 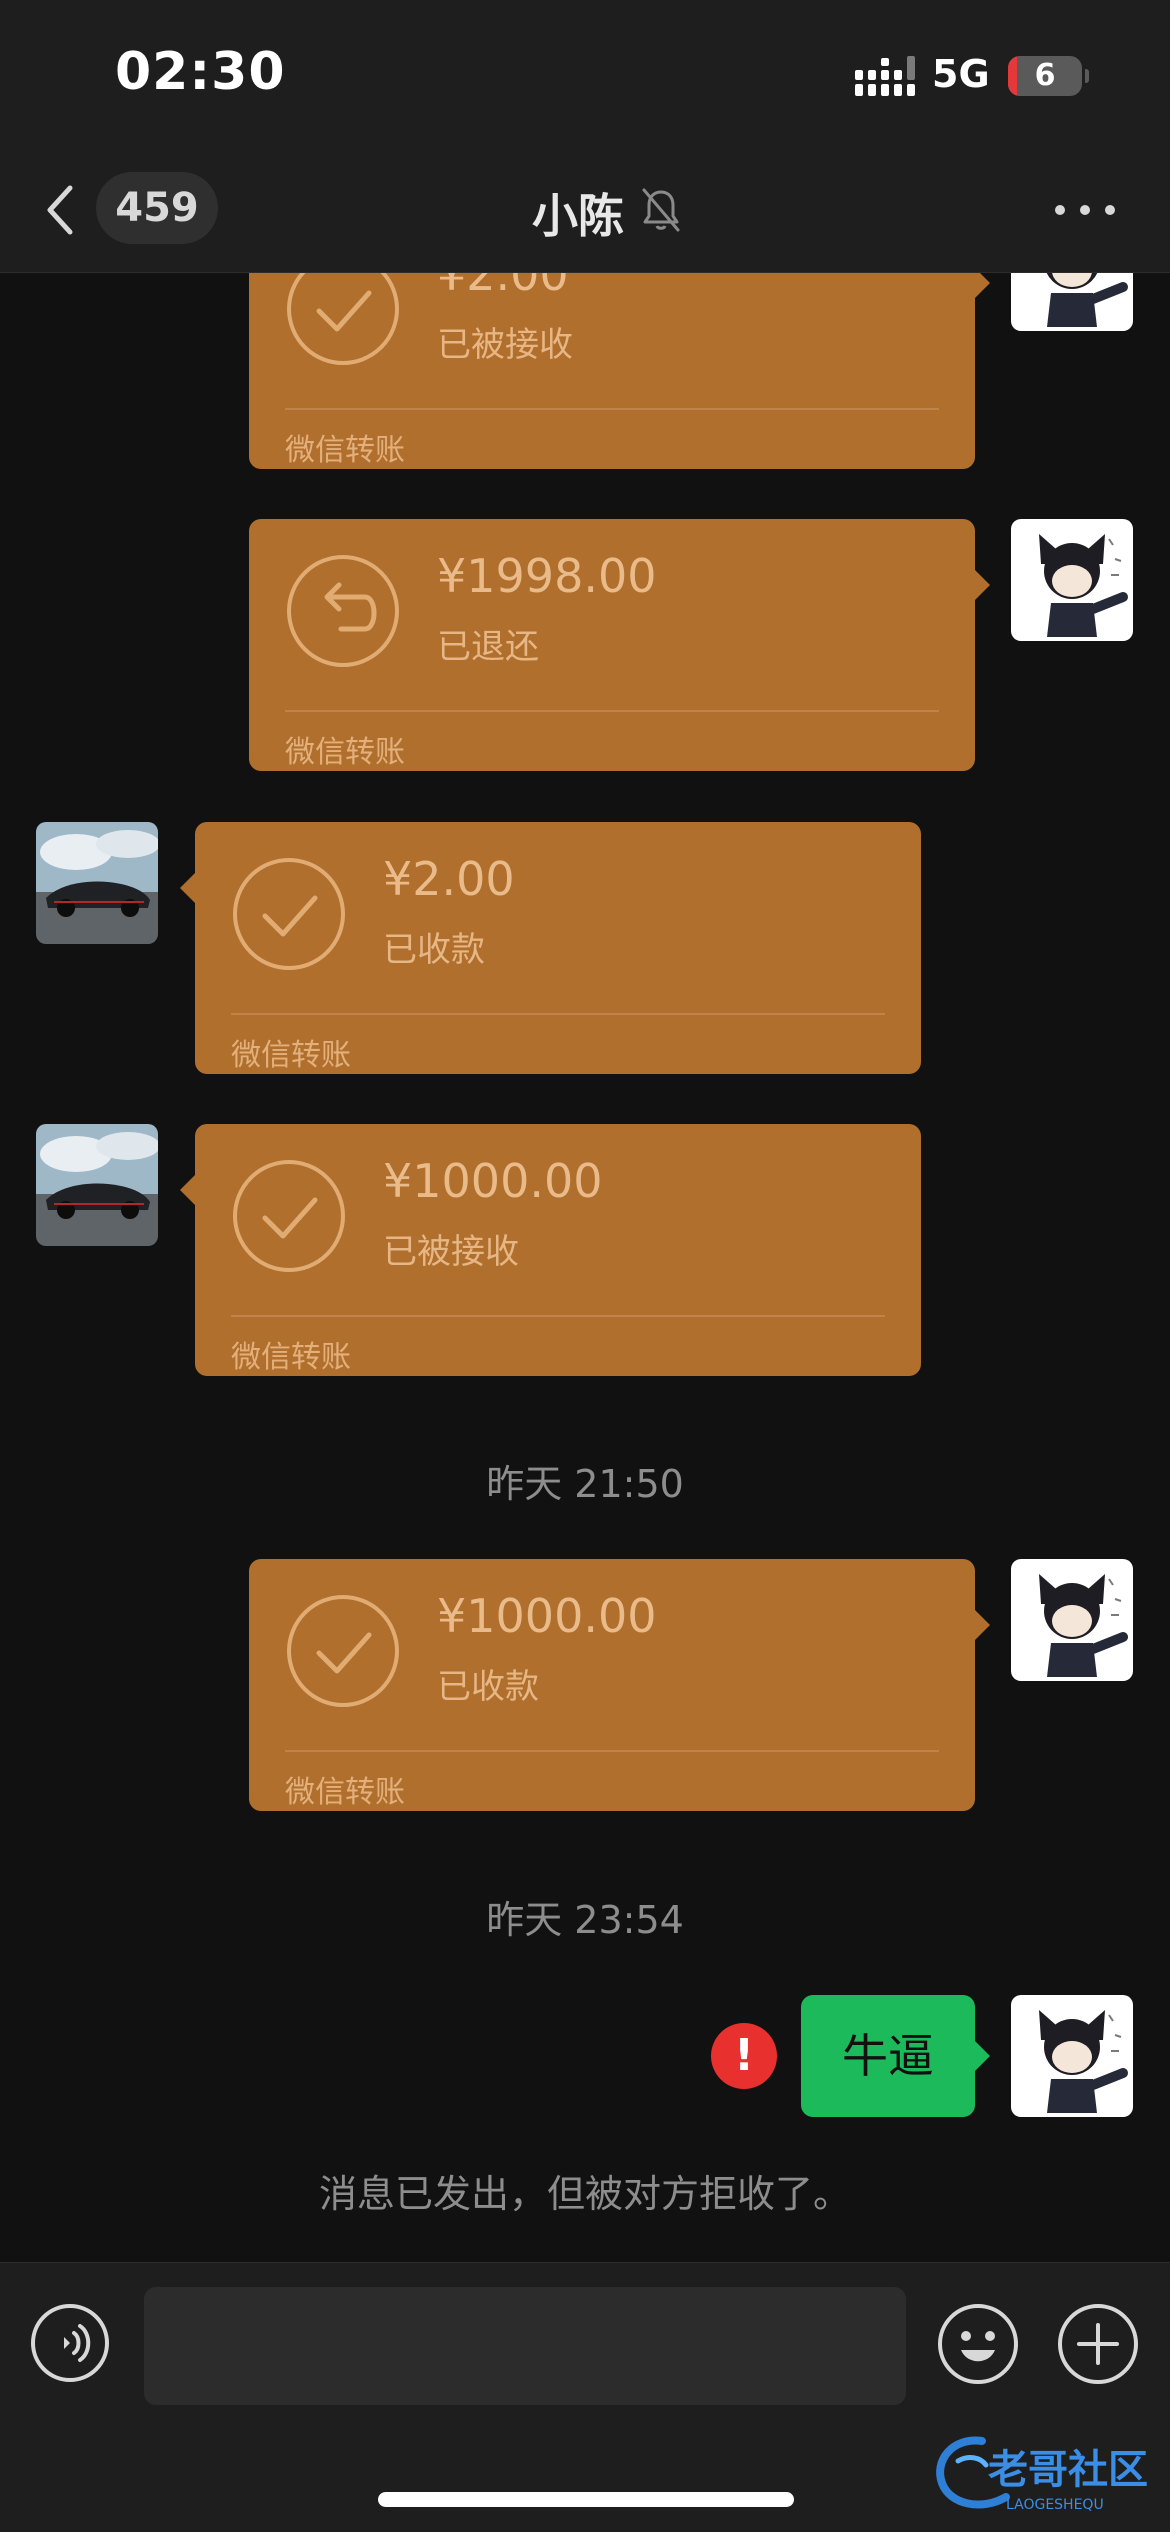 What do you see at coordinates (547, 576) in the screenshot?
I see `transfer-amount: ¥1998.00` at bounding box center [547, 576].